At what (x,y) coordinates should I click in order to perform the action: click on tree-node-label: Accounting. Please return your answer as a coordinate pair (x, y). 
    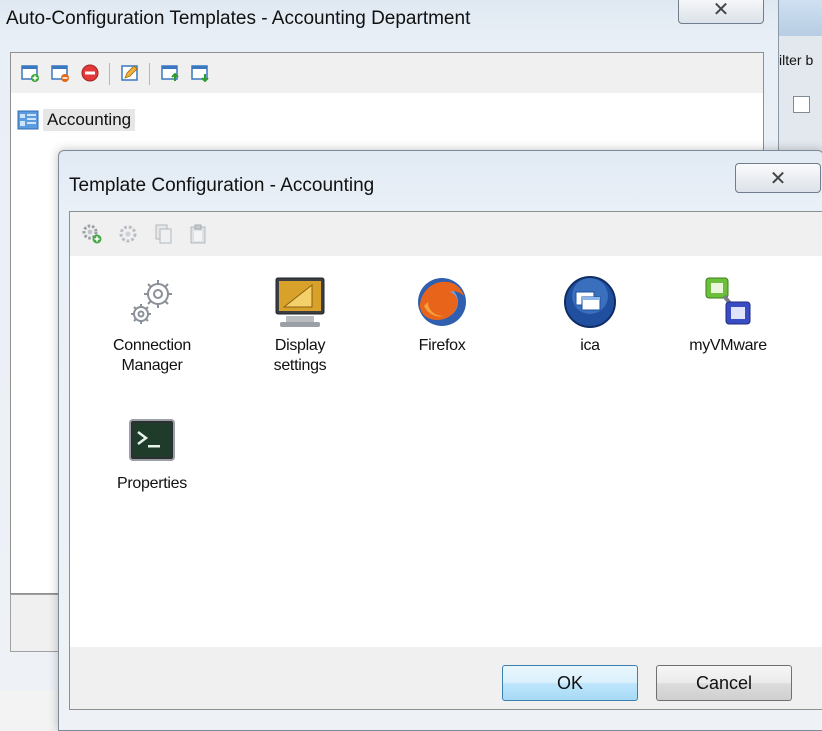
    Looking at the image, I should click on (89, 120).